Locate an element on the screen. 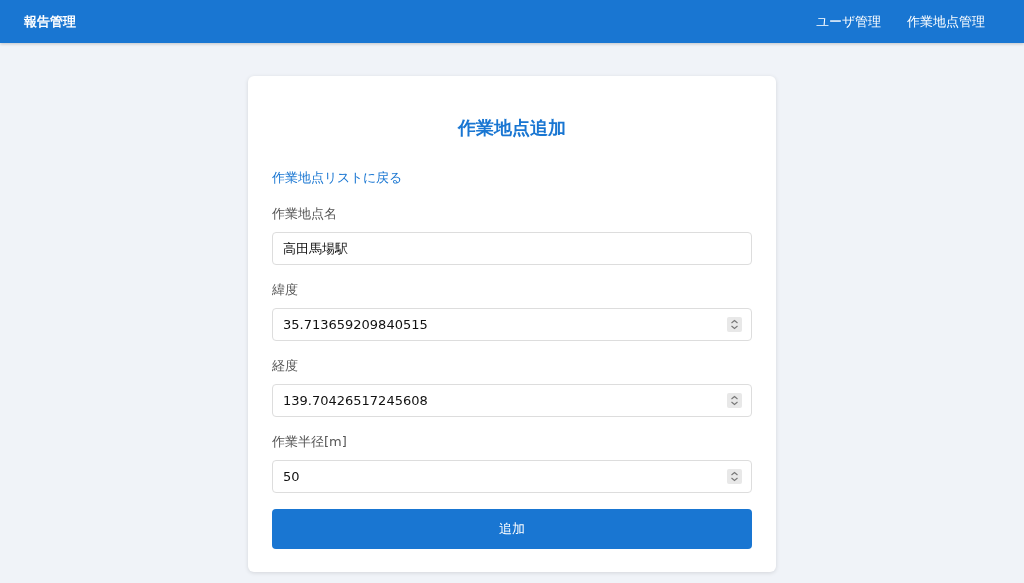  nav-link: 作業地点管理 is located at coordinates (946, 21).